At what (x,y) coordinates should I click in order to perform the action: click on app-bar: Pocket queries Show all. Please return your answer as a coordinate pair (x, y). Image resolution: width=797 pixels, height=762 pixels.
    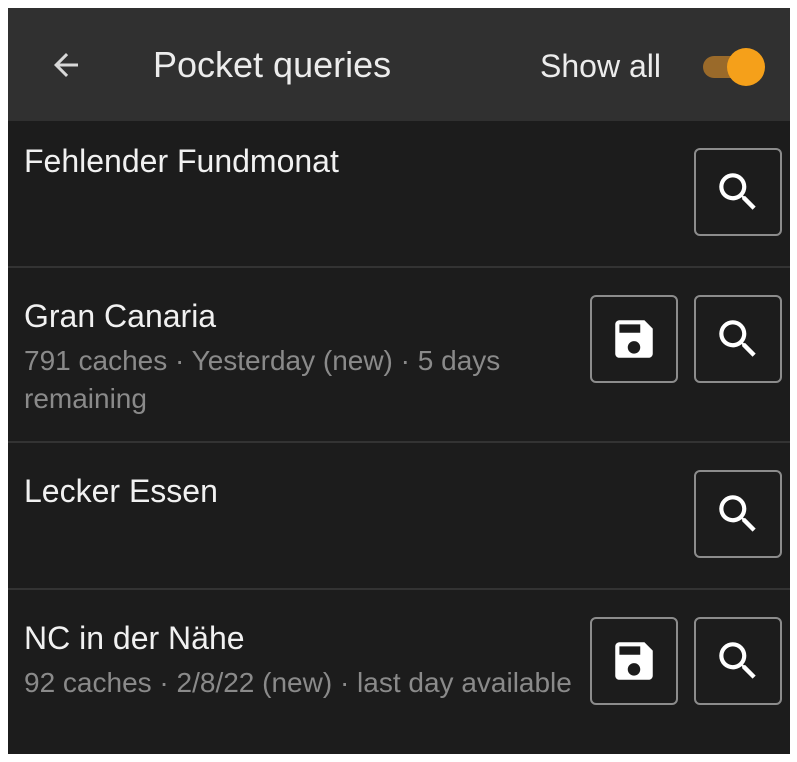
    Looking at the image, I should click on (399, 64).